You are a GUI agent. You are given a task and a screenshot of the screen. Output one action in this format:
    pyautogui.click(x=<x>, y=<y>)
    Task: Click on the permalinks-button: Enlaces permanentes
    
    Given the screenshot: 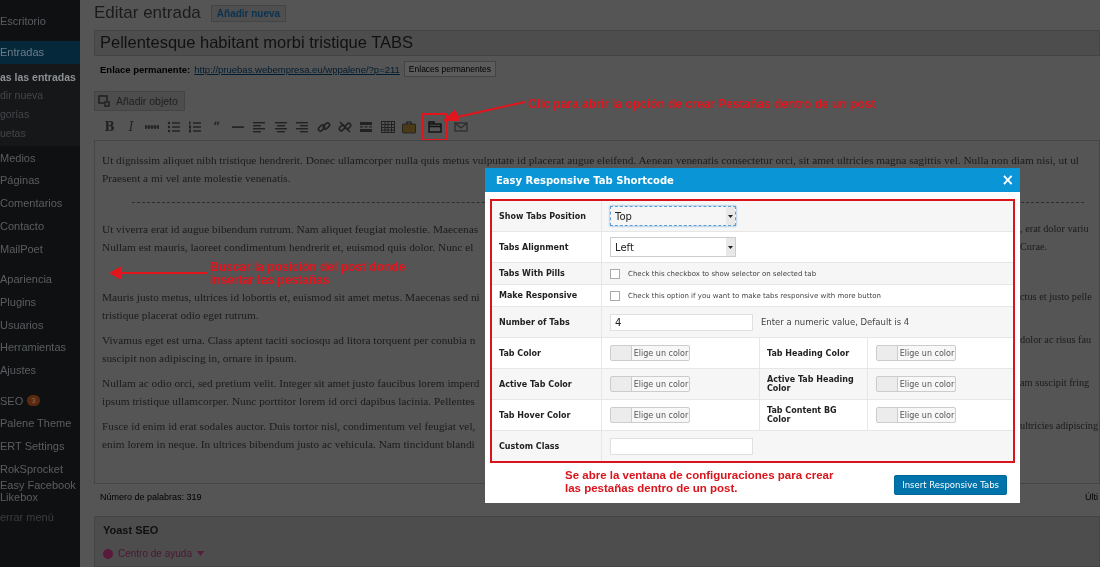 What is the action you would take?
    pyautogui.click(x=450, y=69)
    